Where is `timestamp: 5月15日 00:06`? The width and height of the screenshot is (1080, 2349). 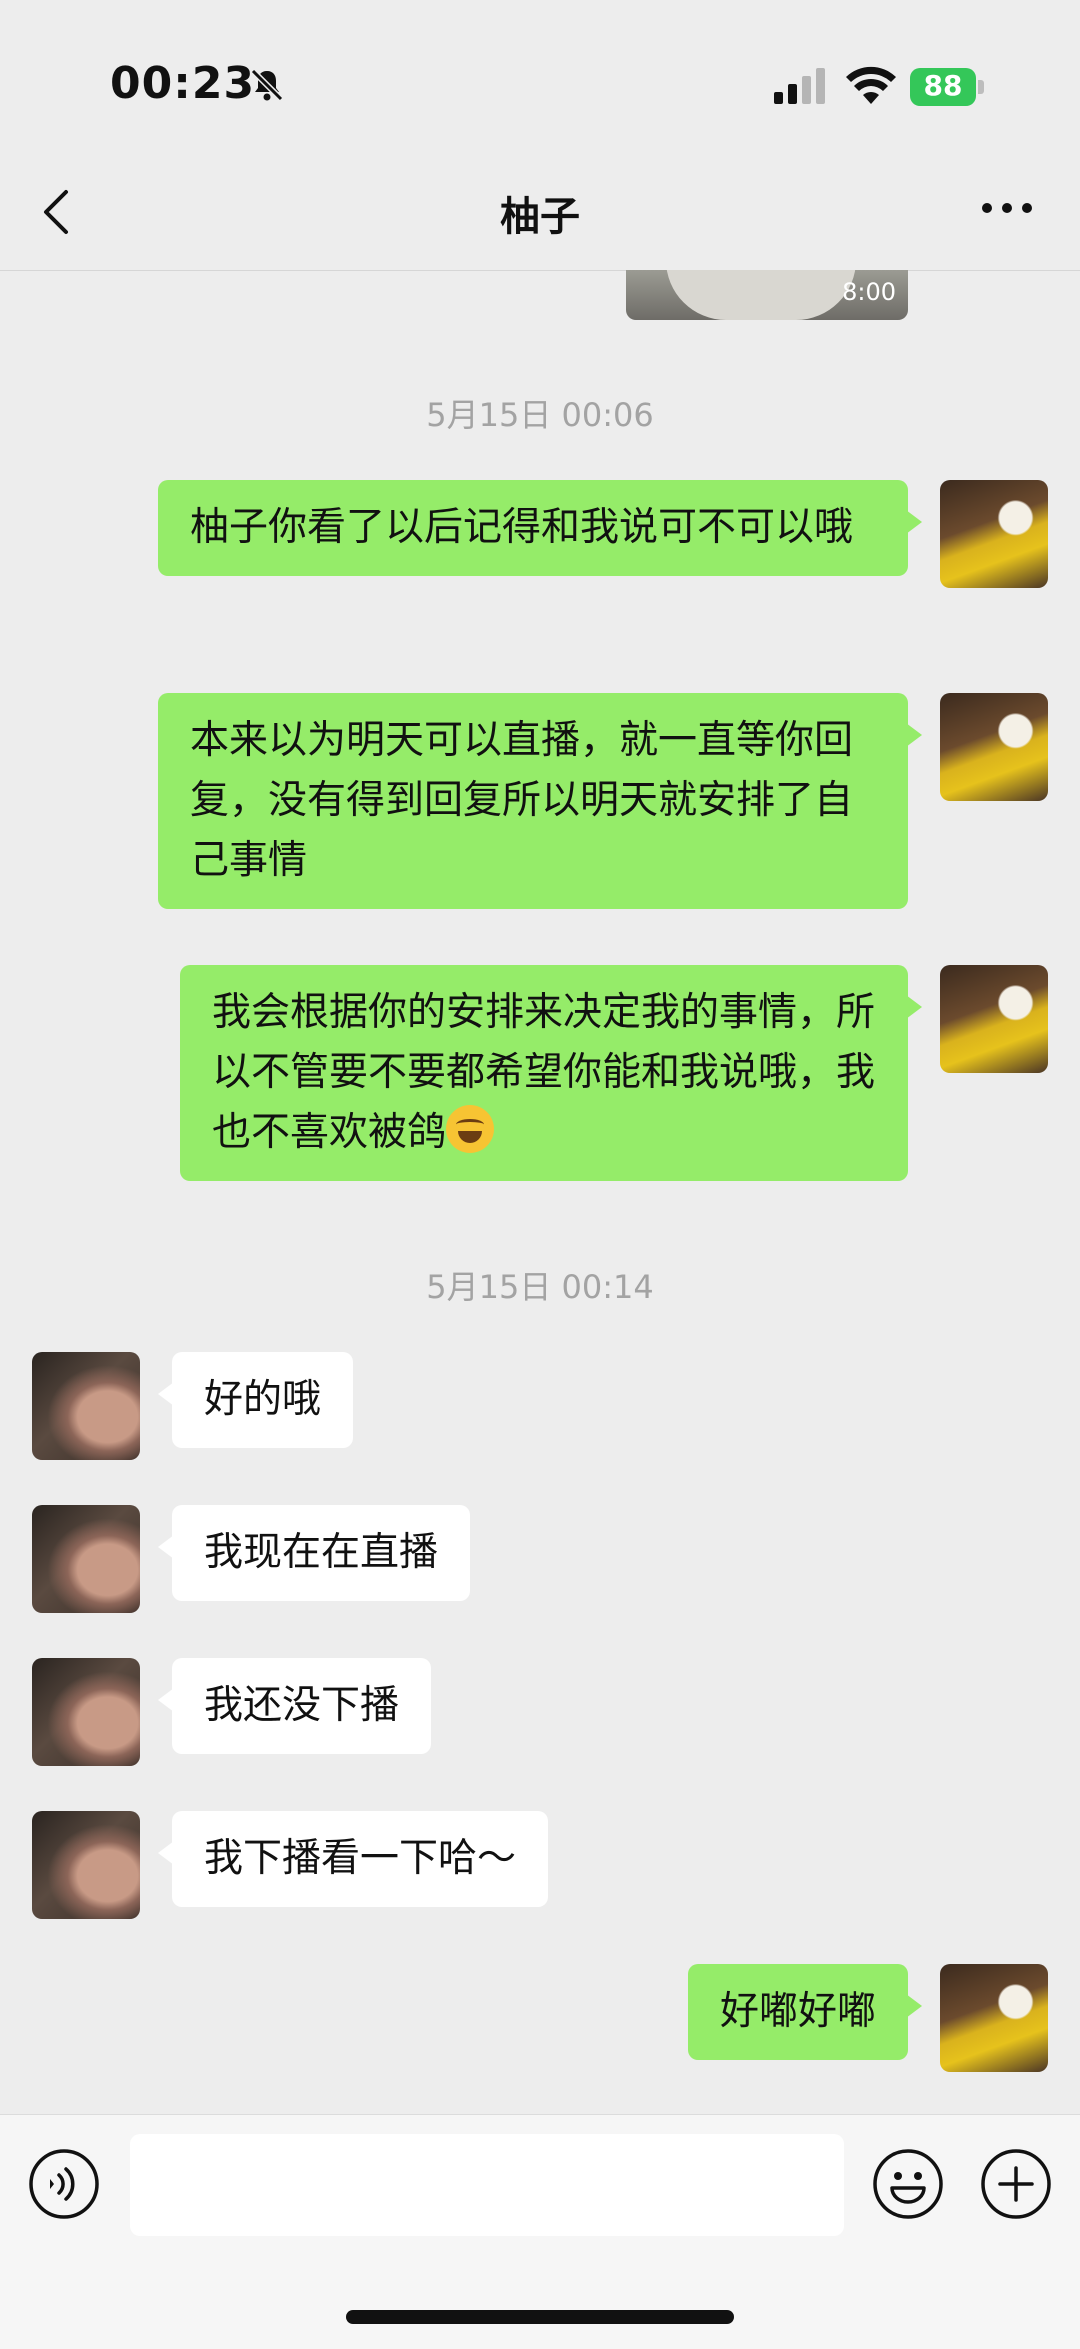 timestamp: 5月15日 00:06 is located at coordinates (540, 415).